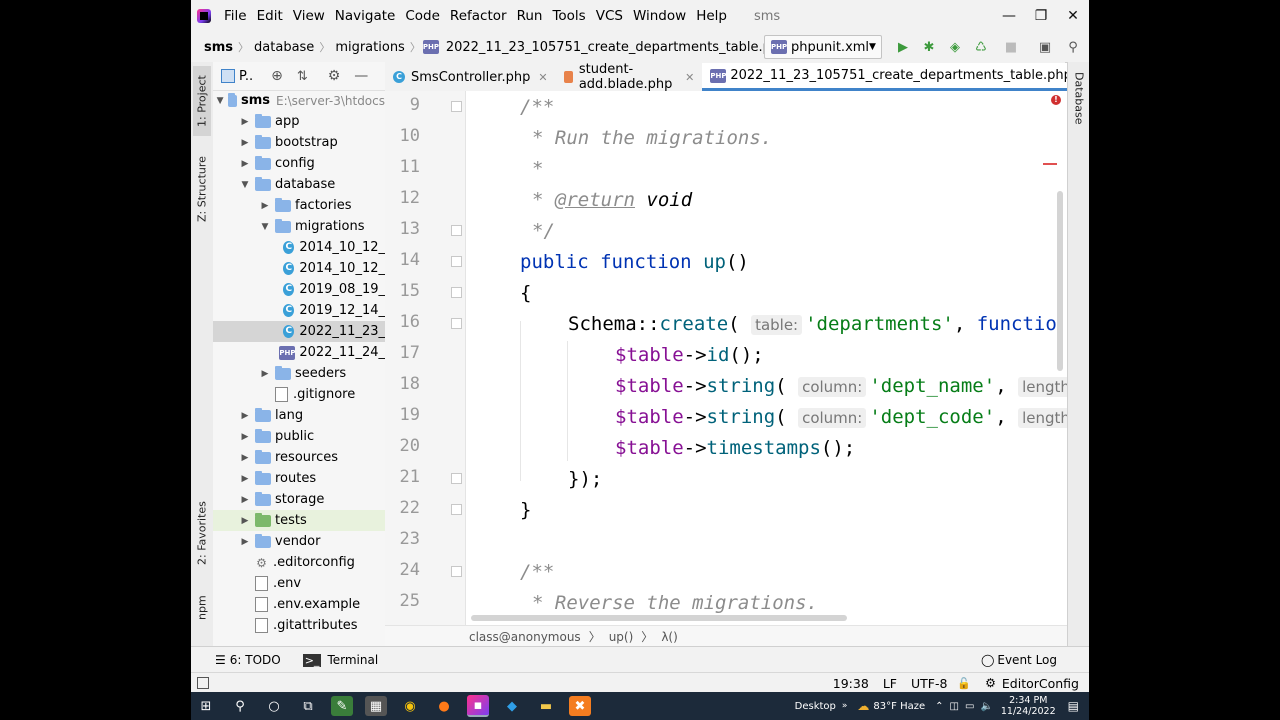 Image resolution: width=1280 pixels, height=720 pixels. Describe the element at coordinates (512, 706) in the screenshot. I see `vscode-app-icon: ◆` at that location.